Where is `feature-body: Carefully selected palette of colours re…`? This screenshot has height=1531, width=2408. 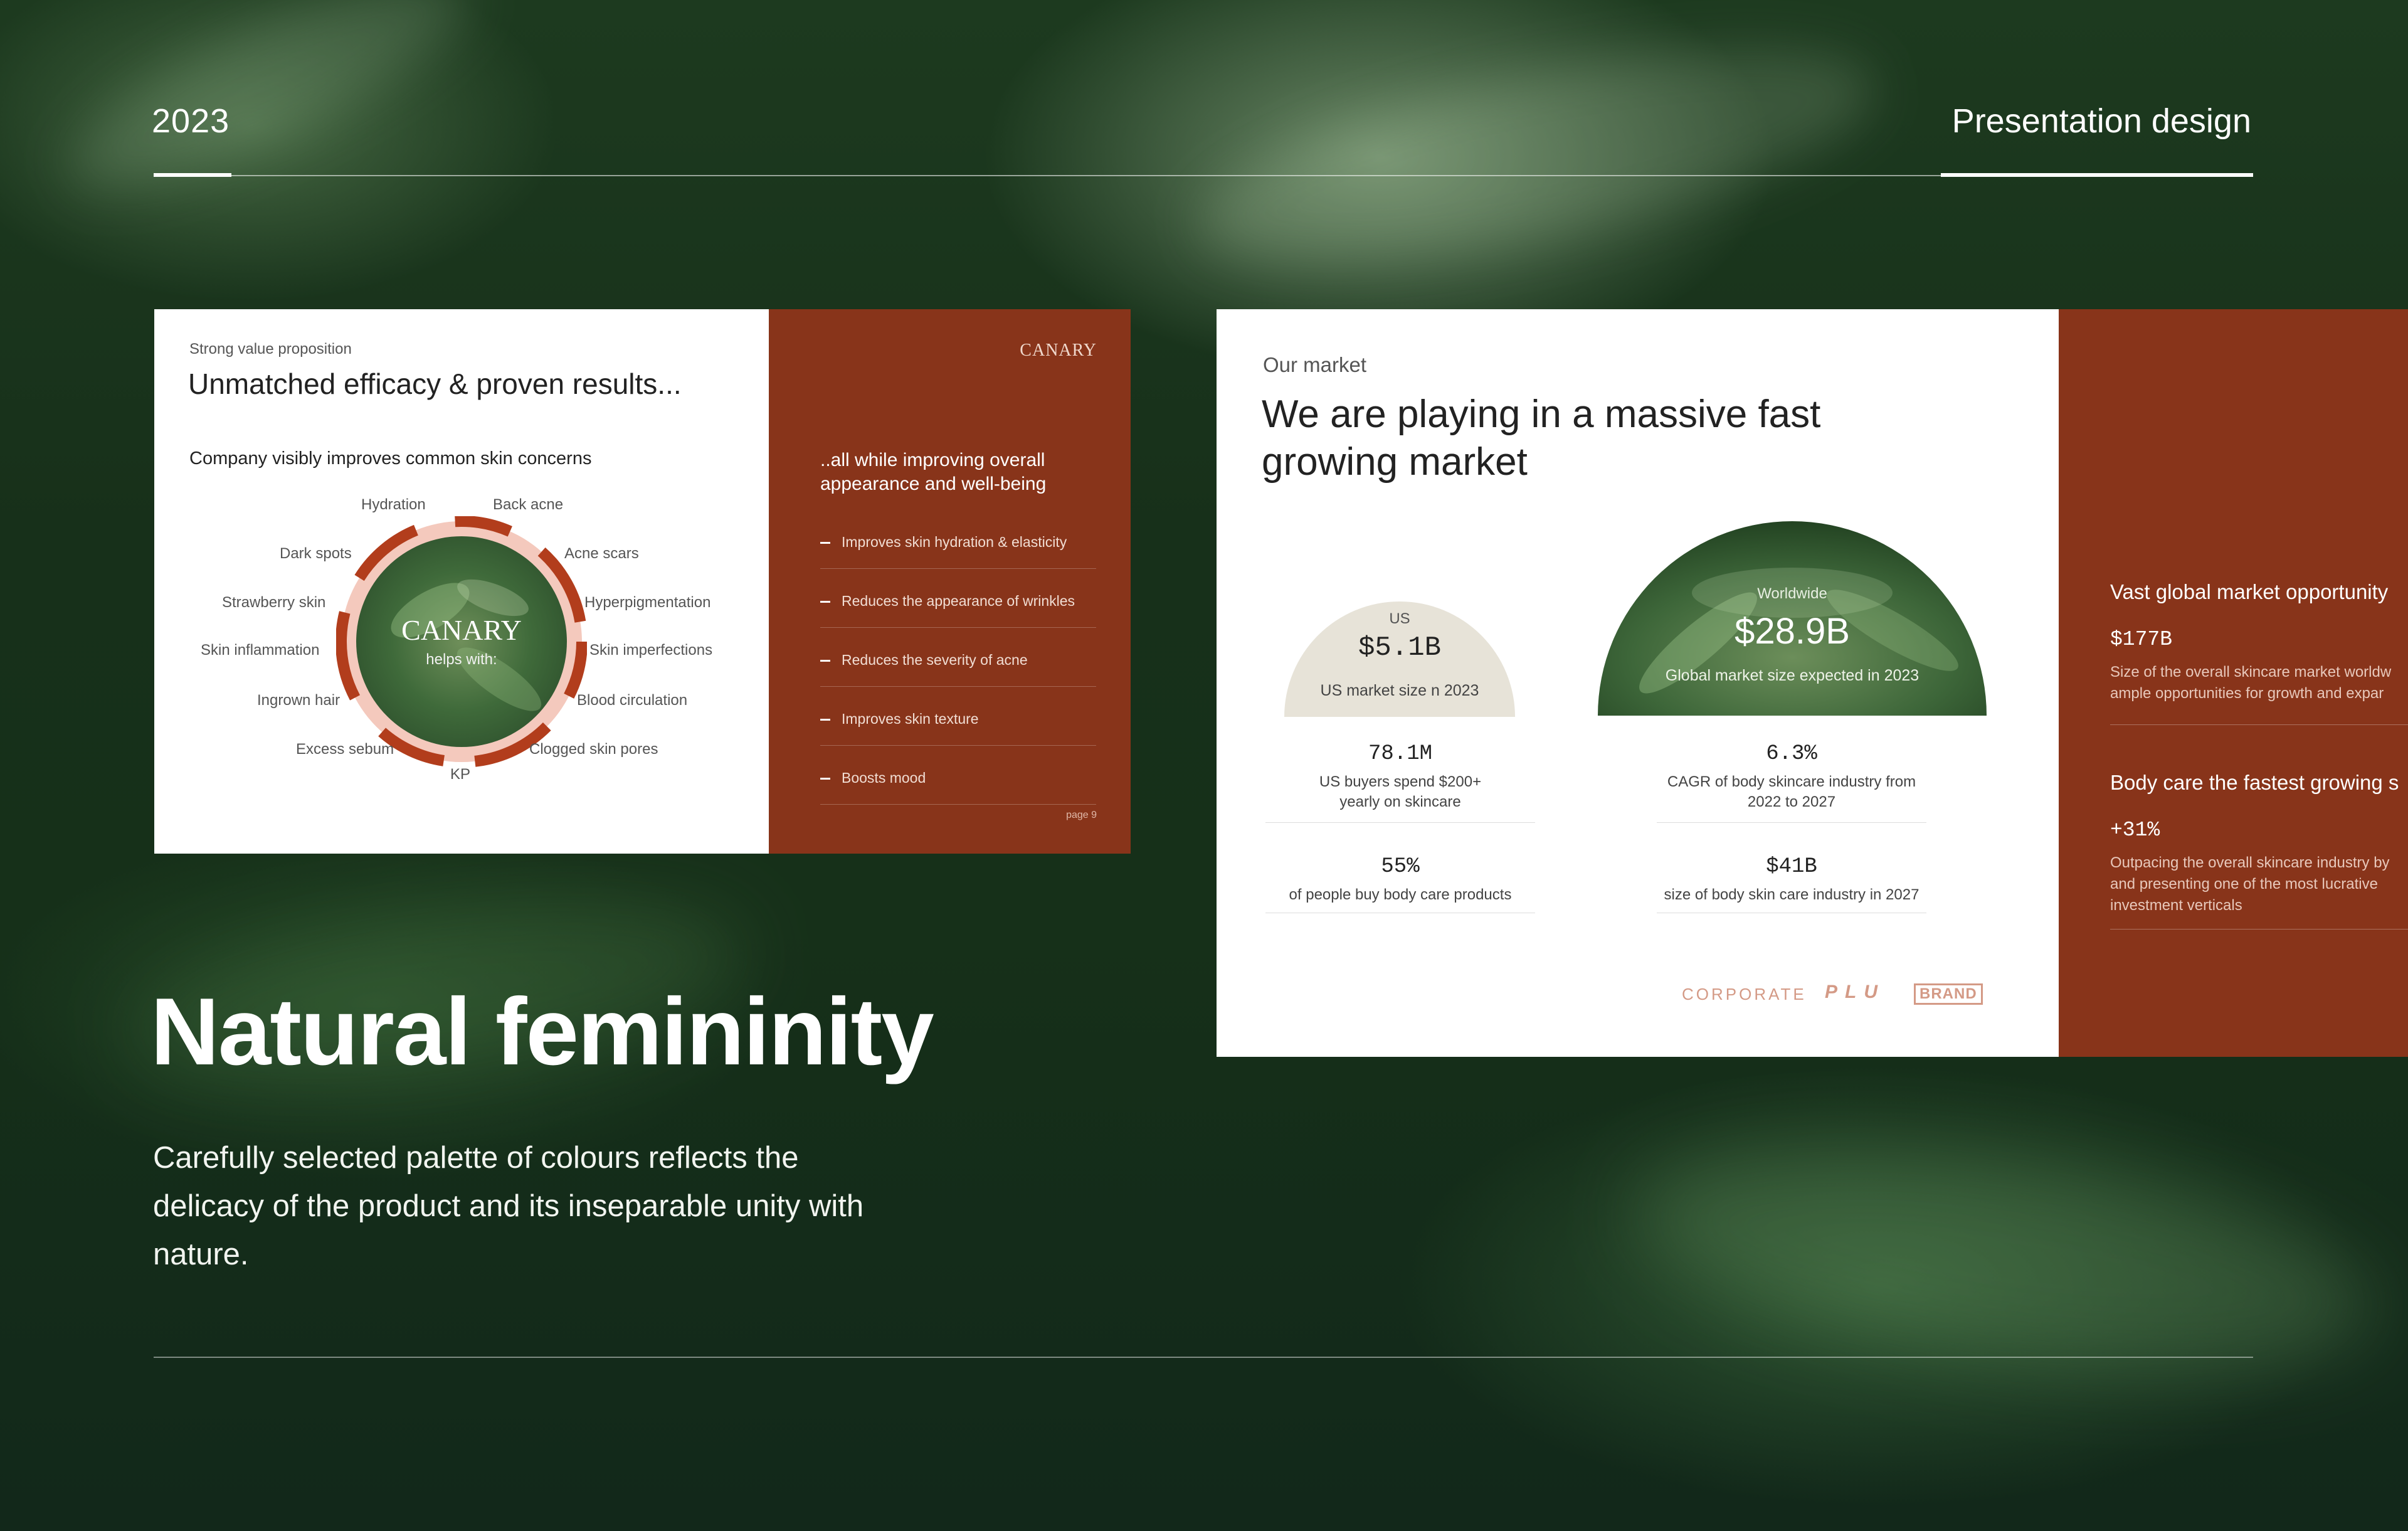
feature-body: Carefully selected palette of colours re… is located at coordinates (508, 1206).